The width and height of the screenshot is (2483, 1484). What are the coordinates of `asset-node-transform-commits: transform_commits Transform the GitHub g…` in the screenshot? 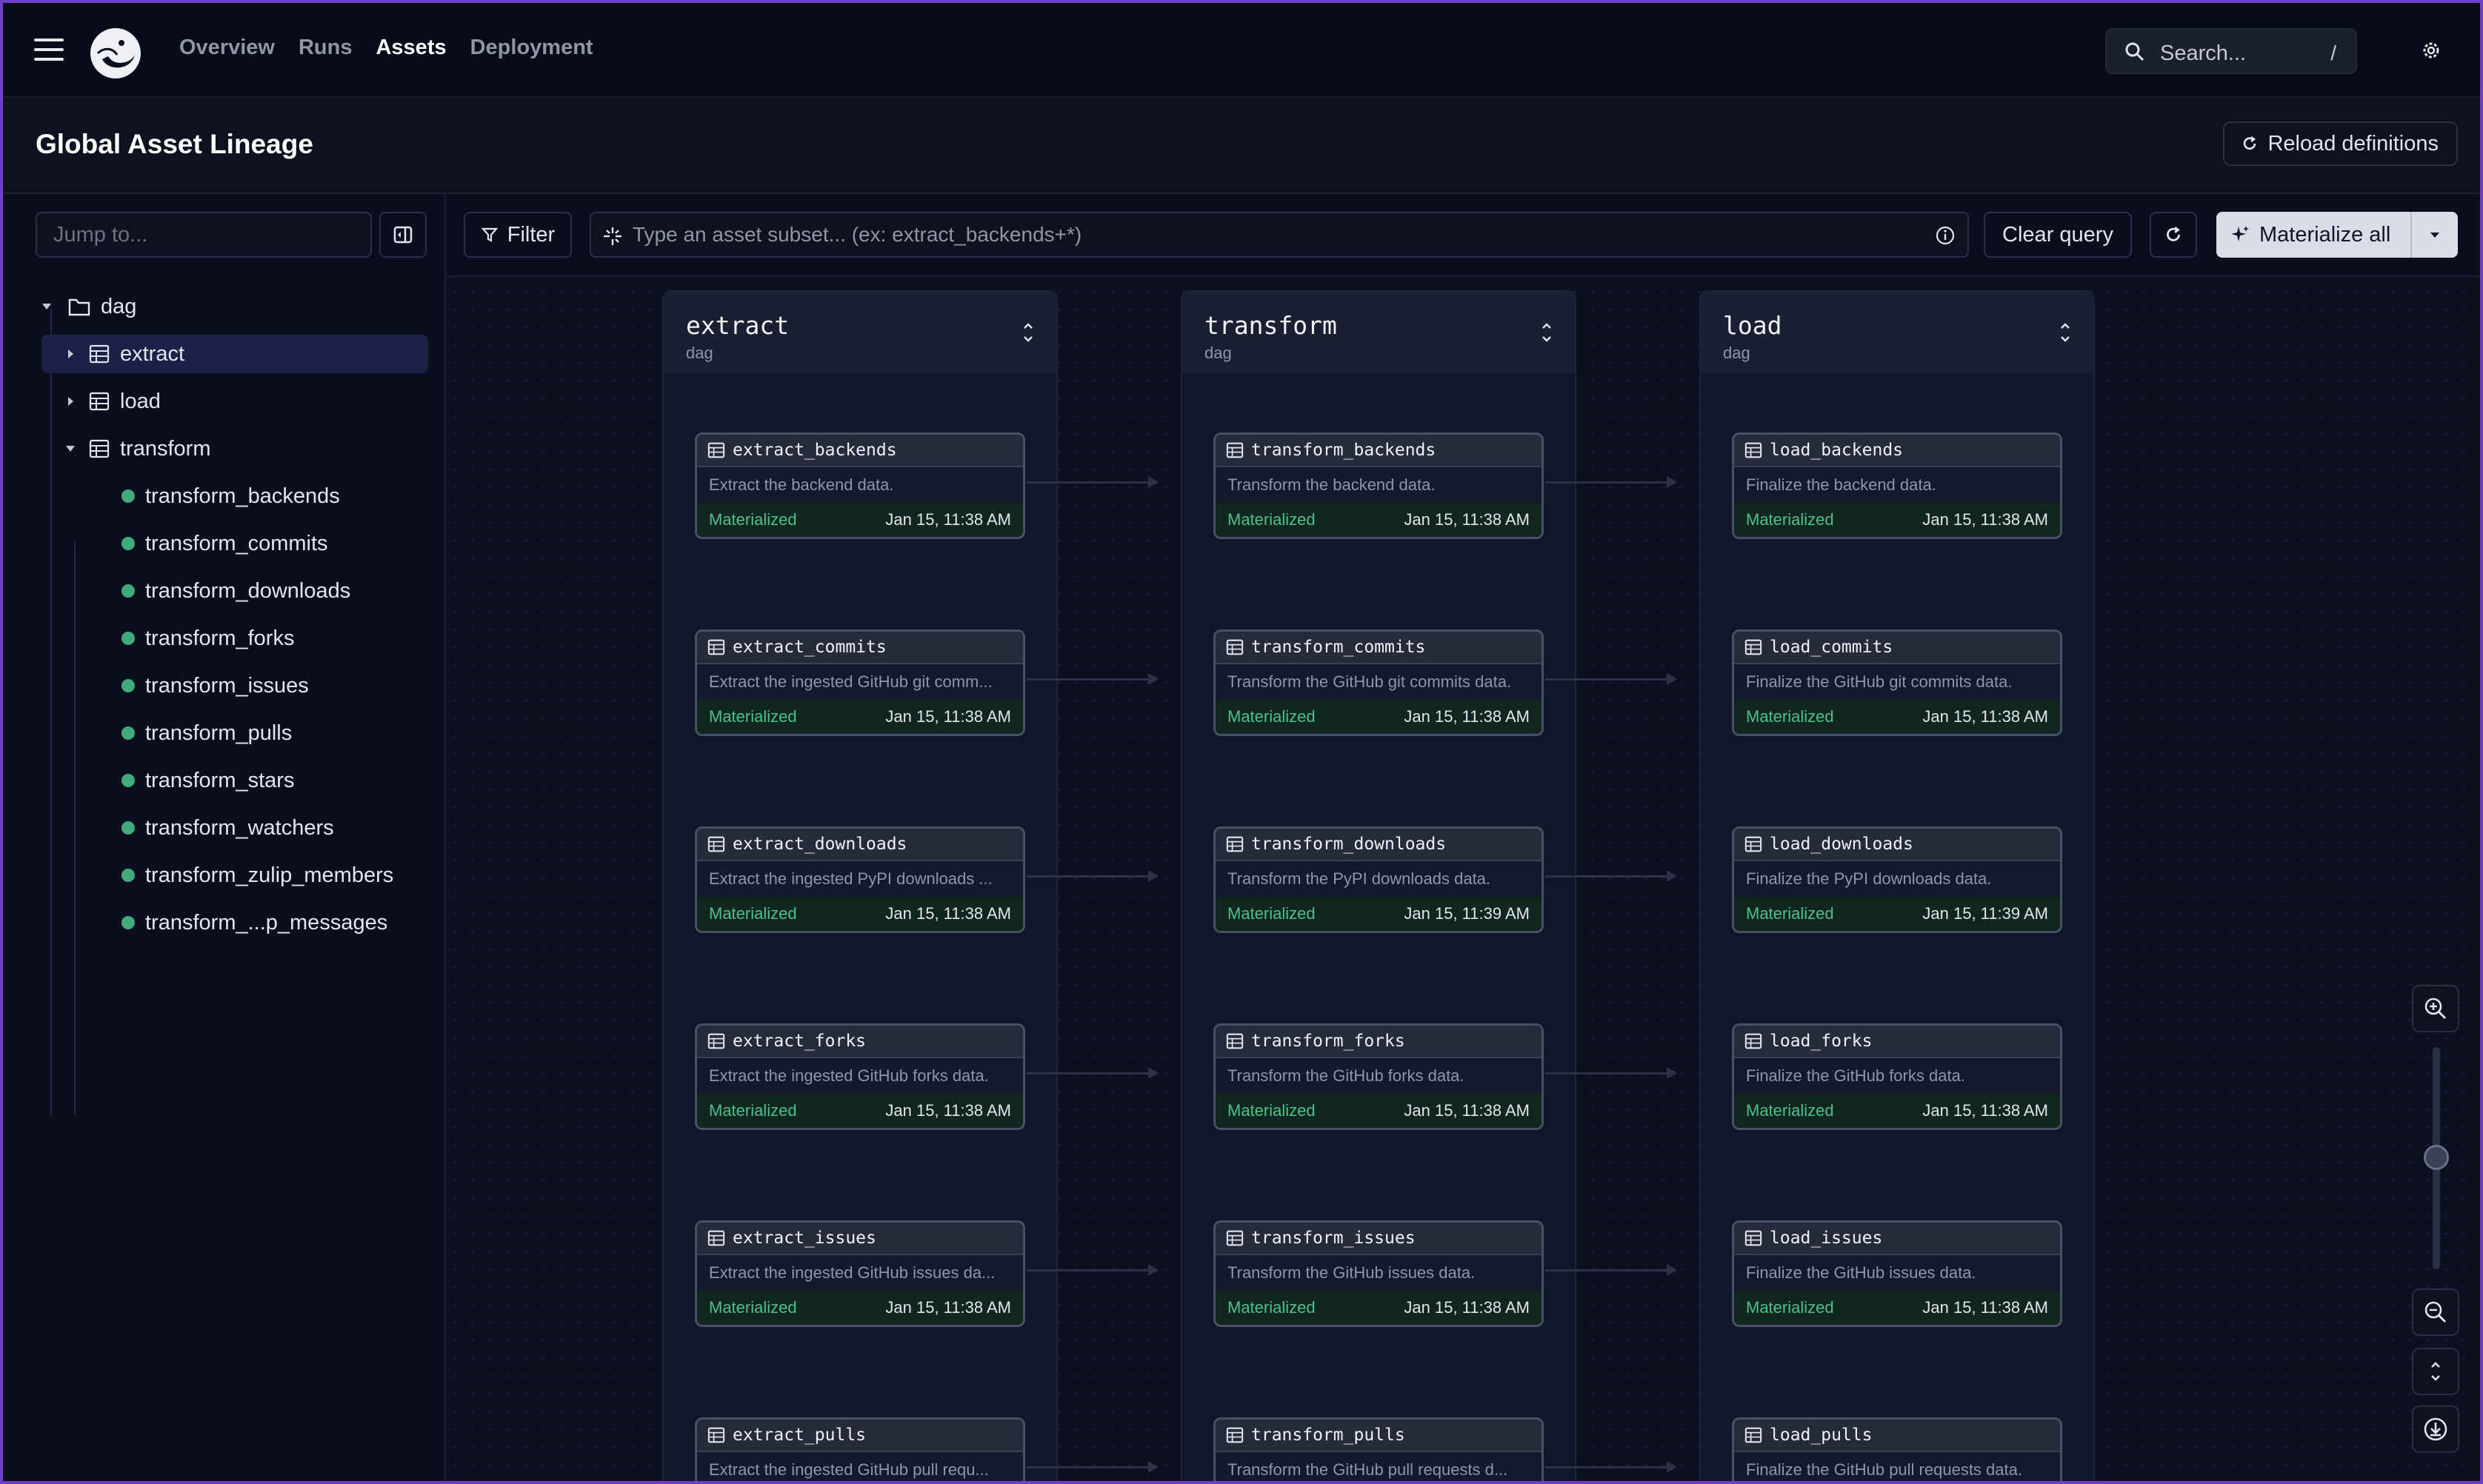 It's located at (1378, 682).